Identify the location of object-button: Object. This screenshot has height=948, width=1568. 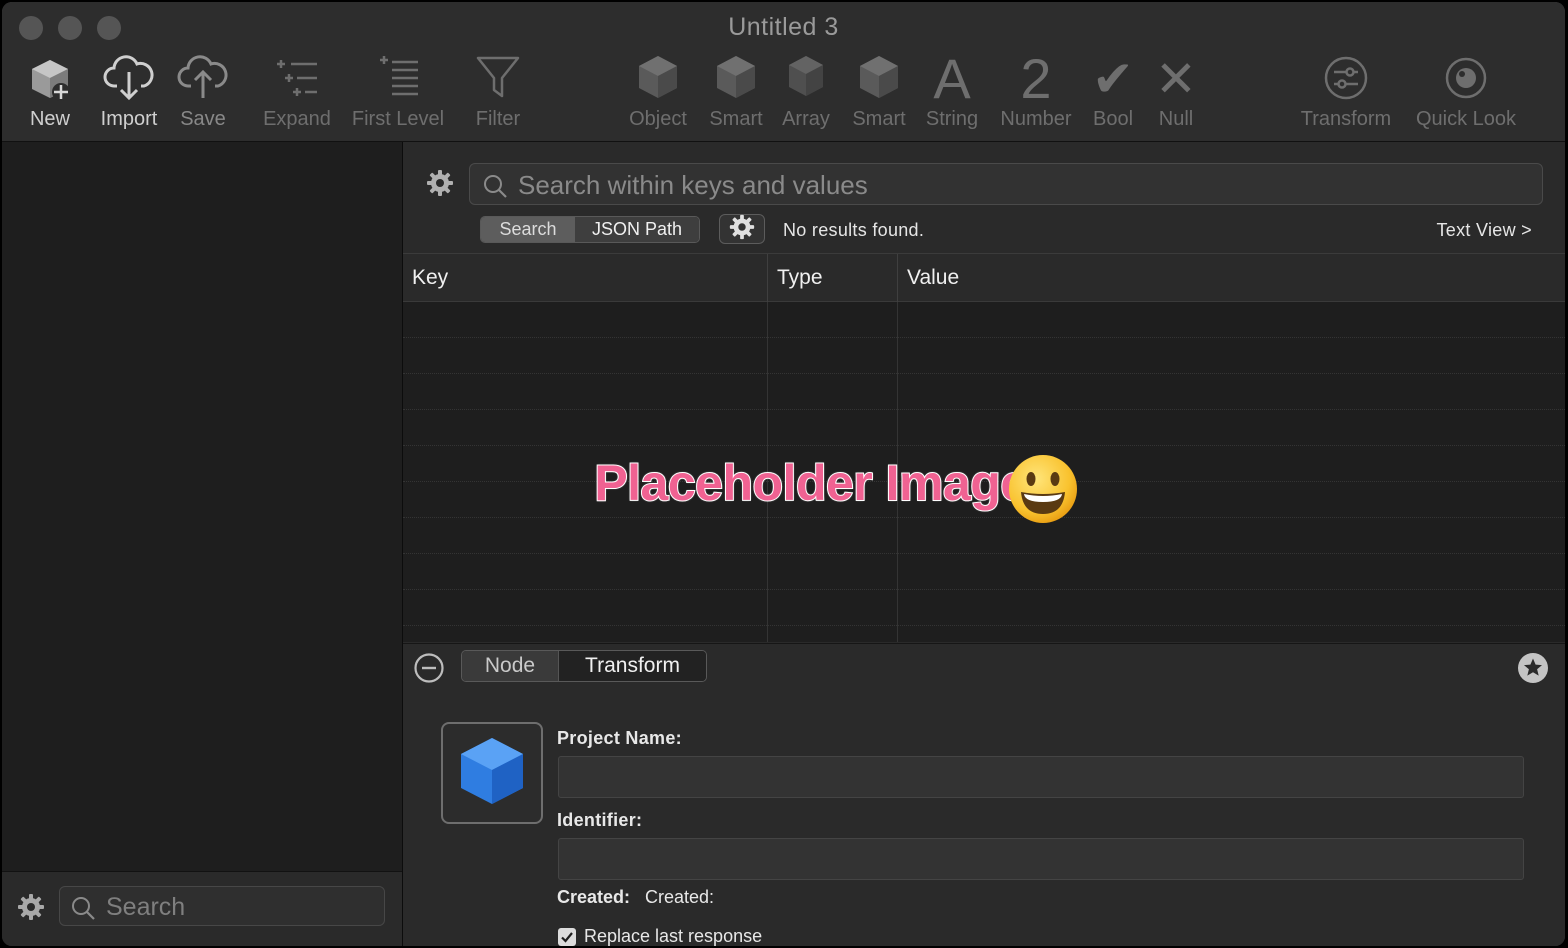
(658, 90).